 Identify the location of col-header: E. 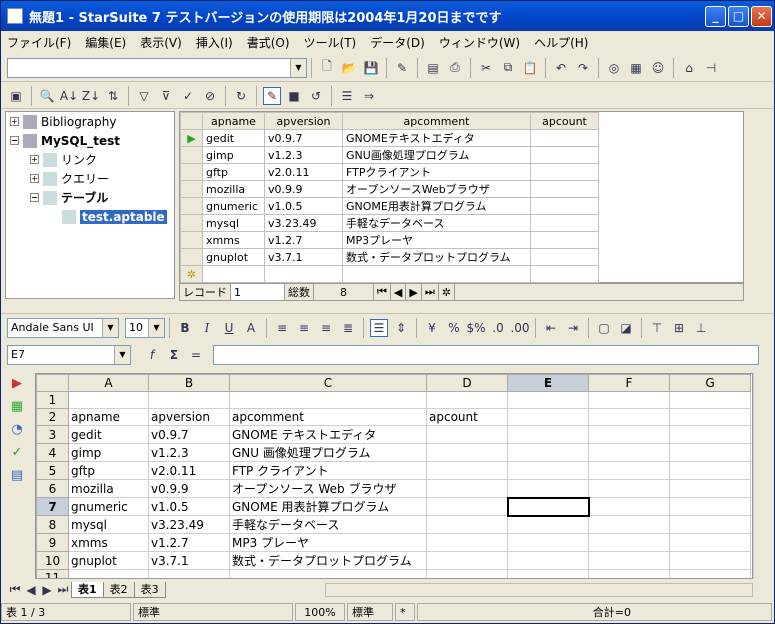
(548, 383).